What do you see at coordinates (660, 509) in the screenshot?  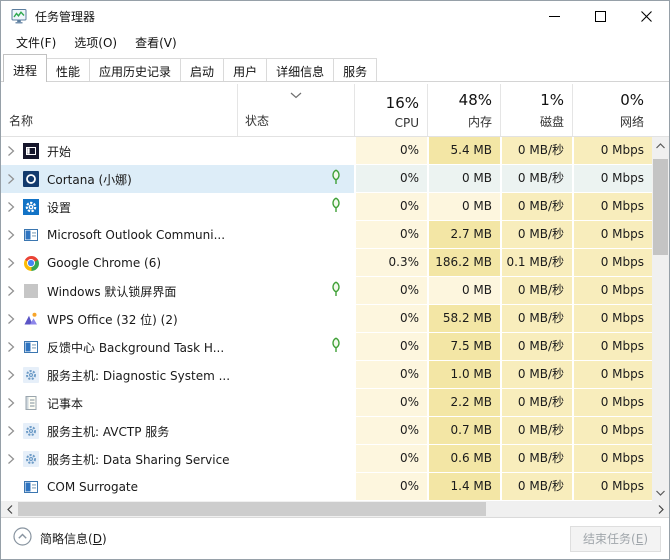 I see `scroll-right-button` at bounding box center [660, 509].